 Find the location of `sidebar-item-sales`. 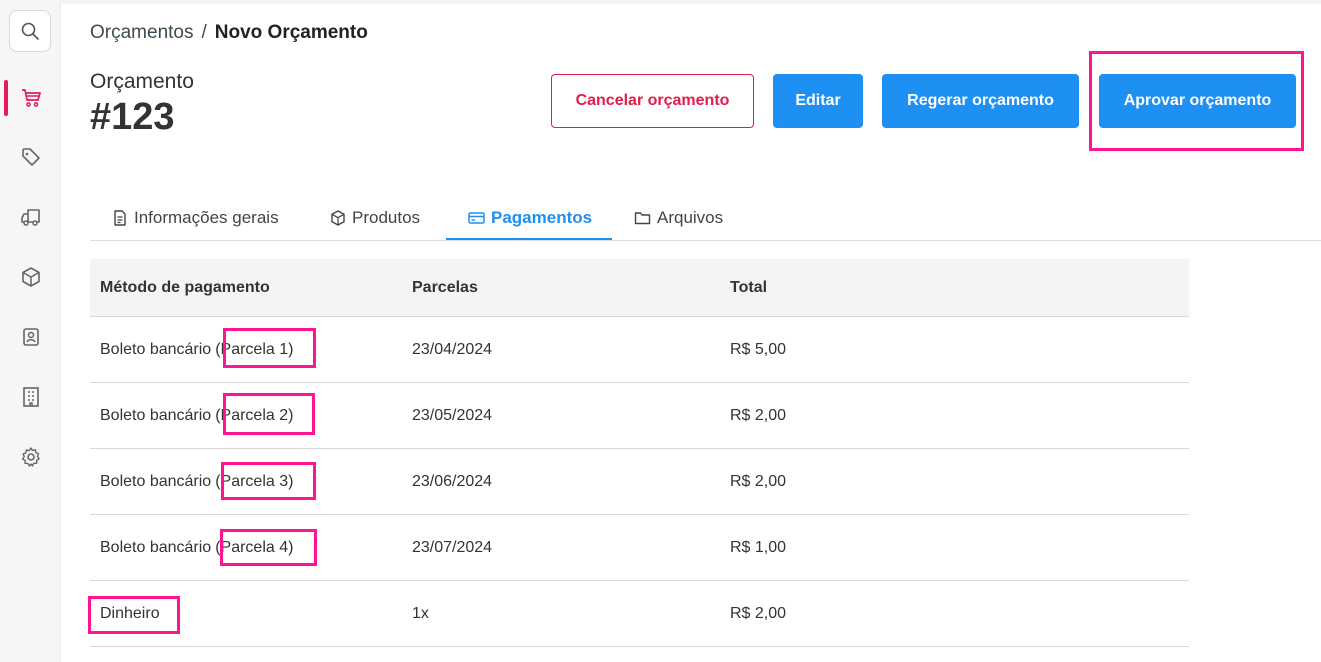

sidebar-item-sales is located at coordinates (31, 98).